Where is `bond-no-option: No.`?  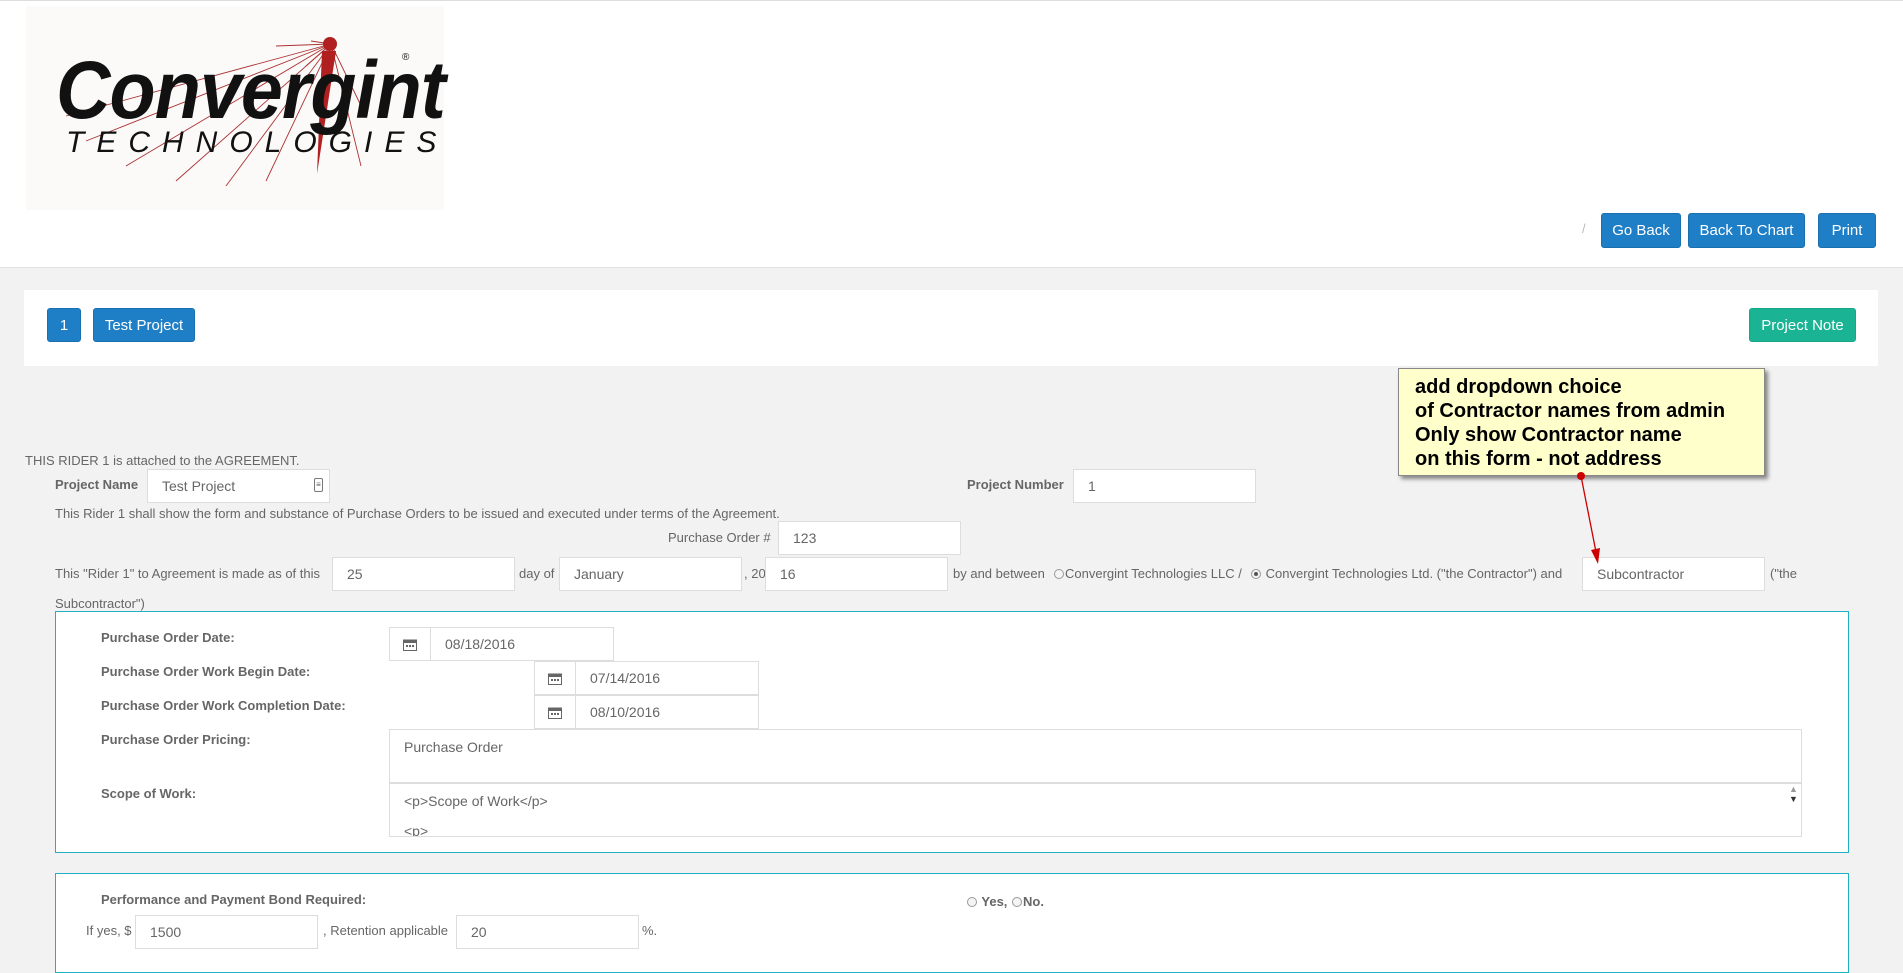 bond-no-option: No. is located at coordinates (1028, 901).